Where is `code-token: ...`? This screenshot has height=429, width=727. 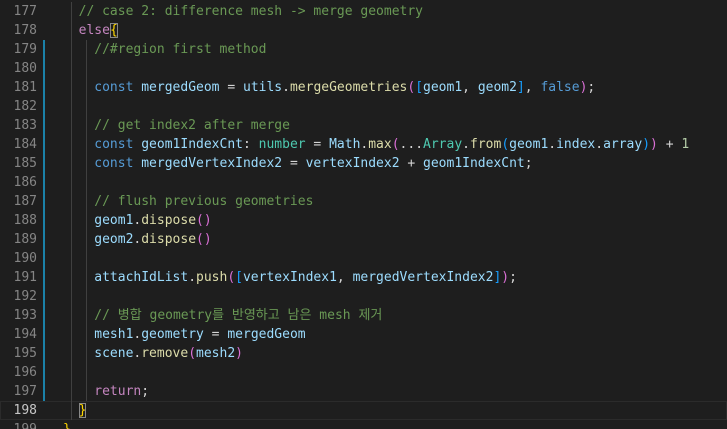 code-token: ... is located at coordinates (411, 144).